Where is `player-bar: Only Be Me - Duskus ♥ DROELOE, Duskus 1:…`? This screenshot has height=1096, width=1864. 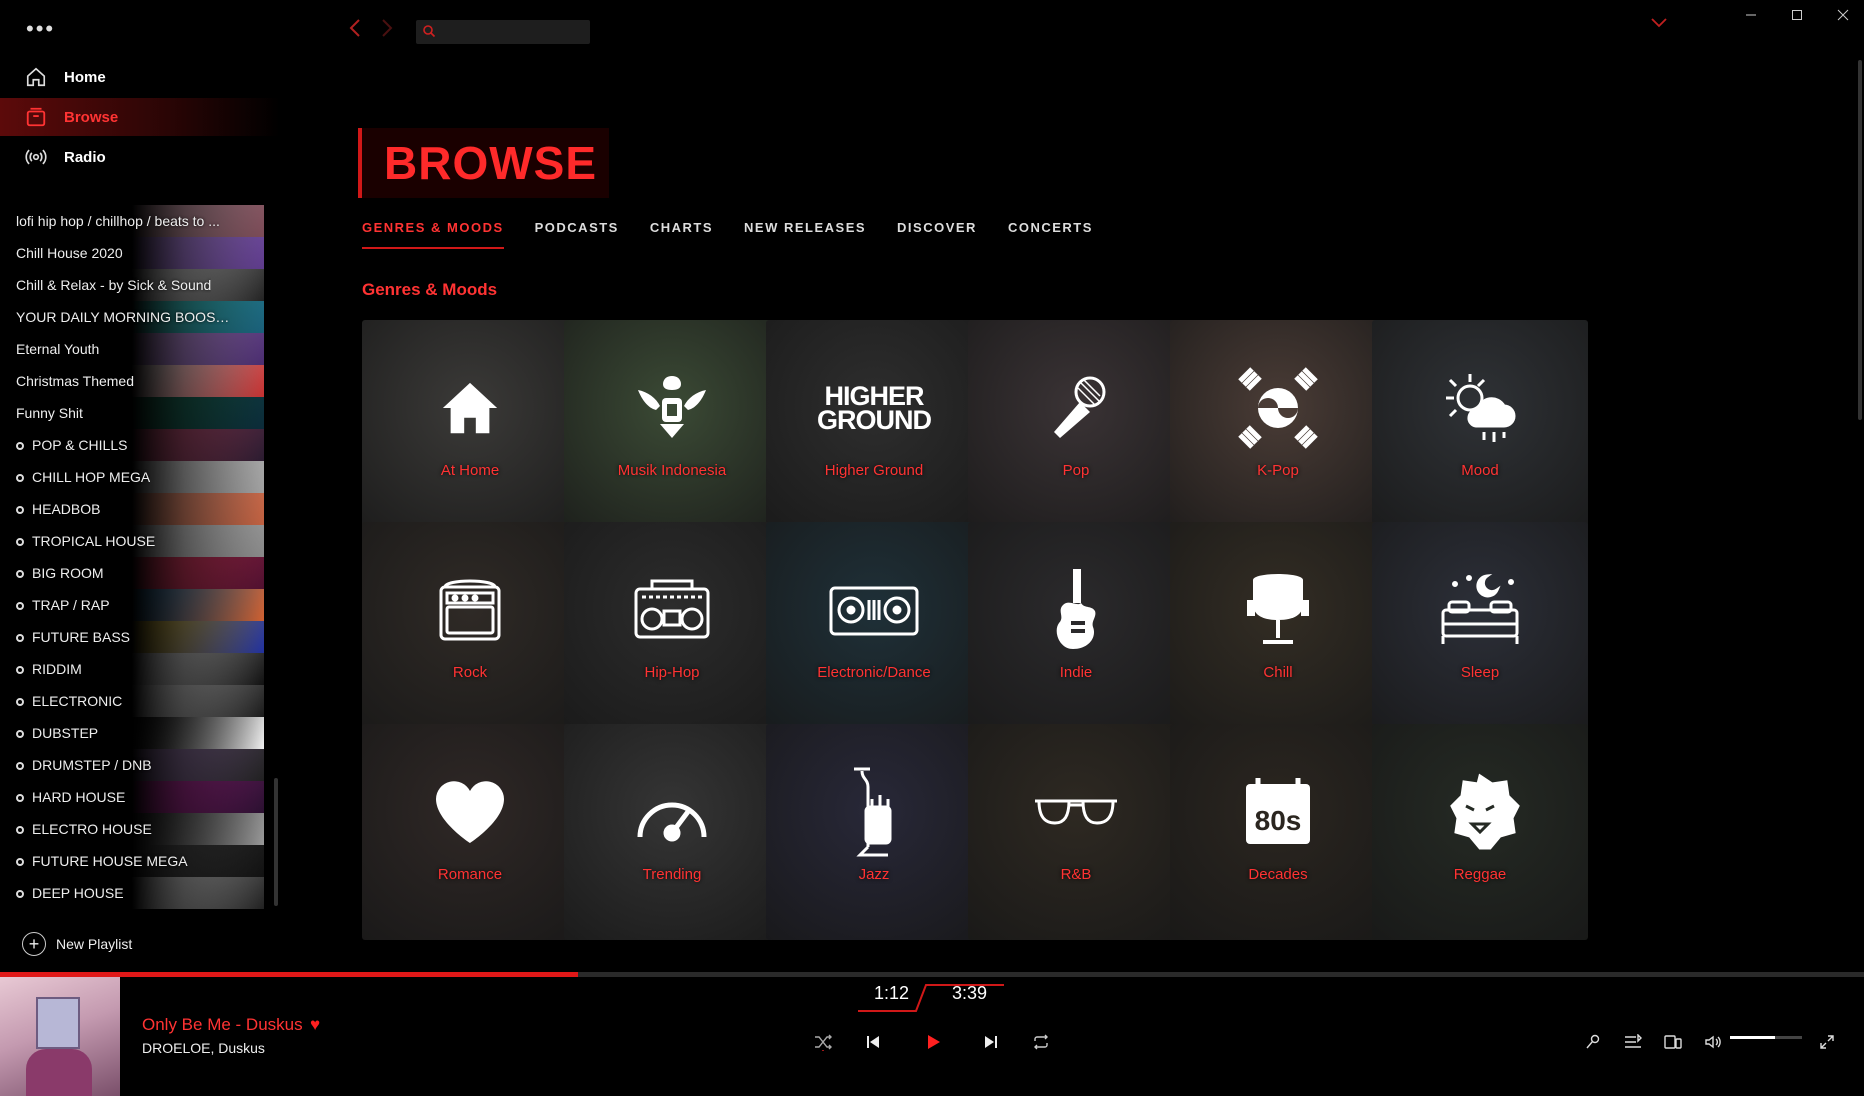
player-bar: Only Be Me - Duskus ♥ DROELOE, Duskus 1:… is located at coordinates (932, 1036).